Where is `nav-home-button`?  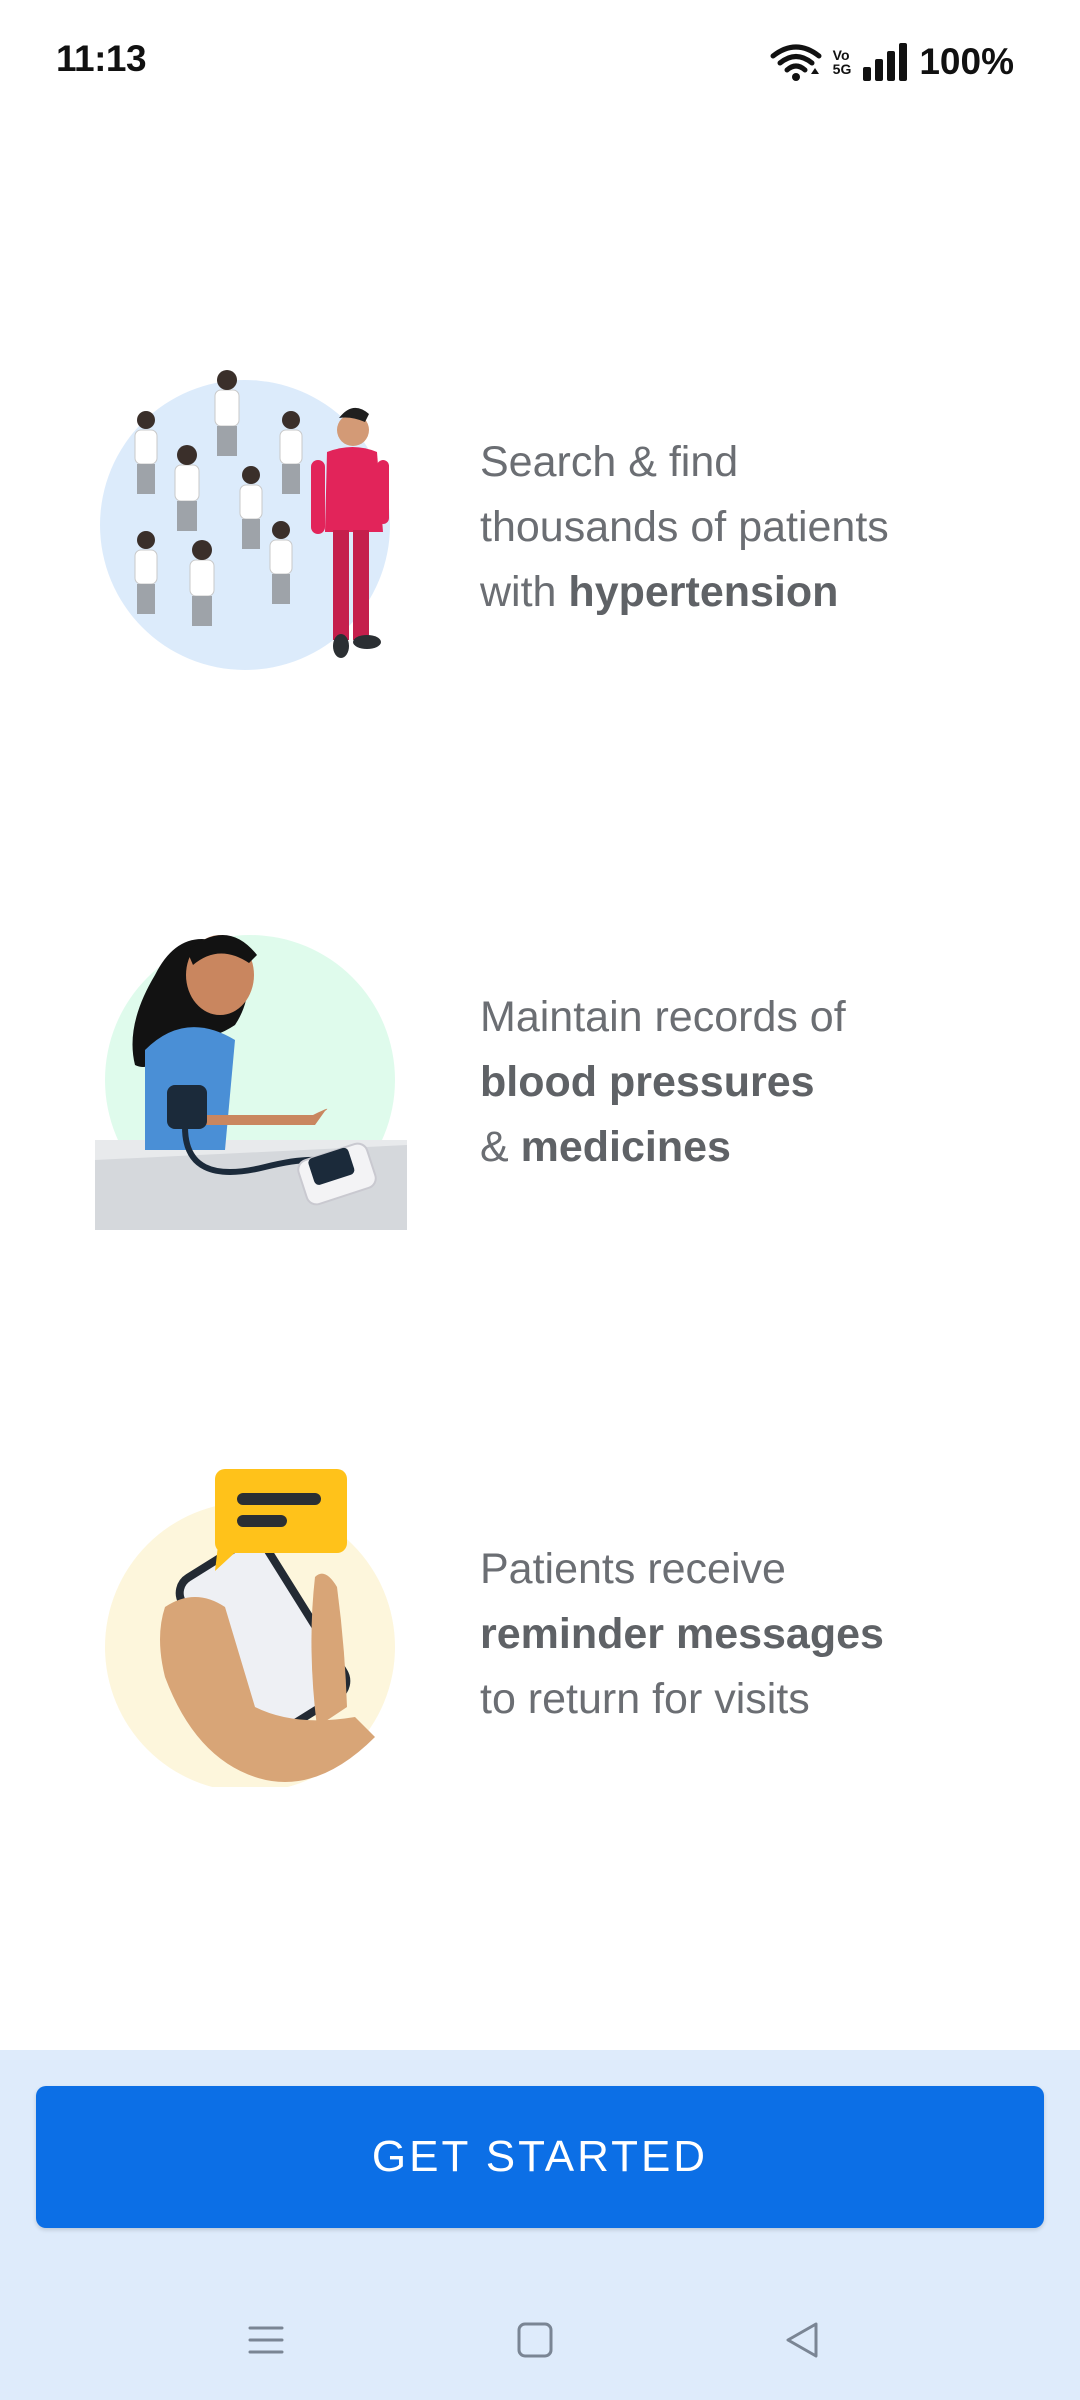 nav-home-button is located at coordinates (535, 2340).